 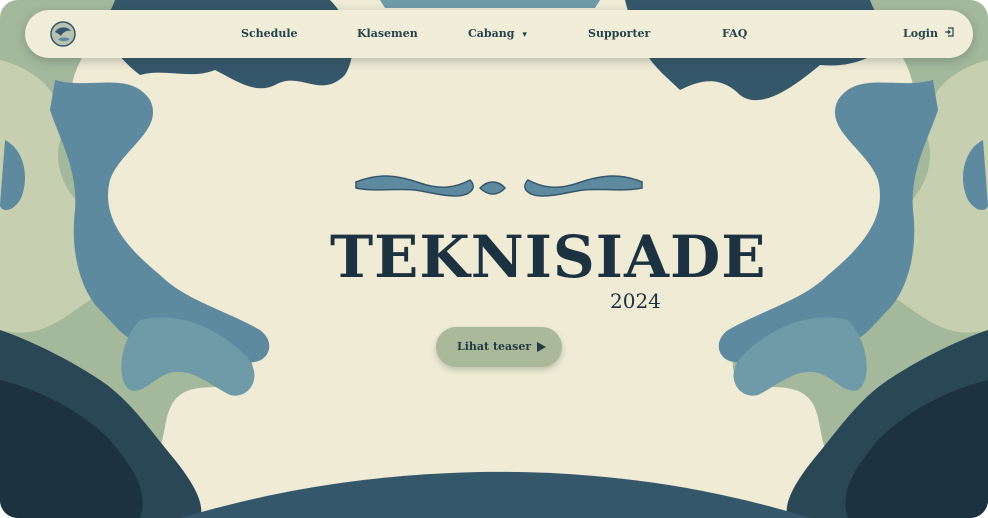 What do you see at coordinates (494, 346) in the screenshot?
I see `teaser-button-label: Lihat teaser` at bounding box center [494, 346].